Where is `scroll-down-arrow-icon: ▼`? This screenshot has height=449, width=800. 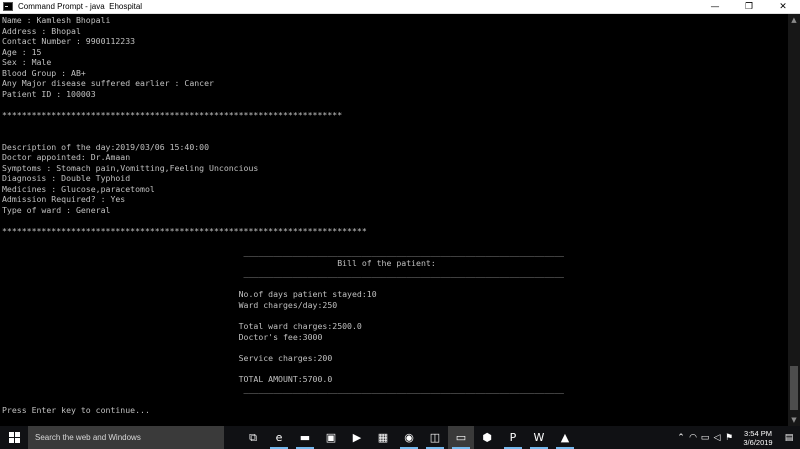 scroll-down-arrow-icon: ▼ is located at coordinates (794, 420).